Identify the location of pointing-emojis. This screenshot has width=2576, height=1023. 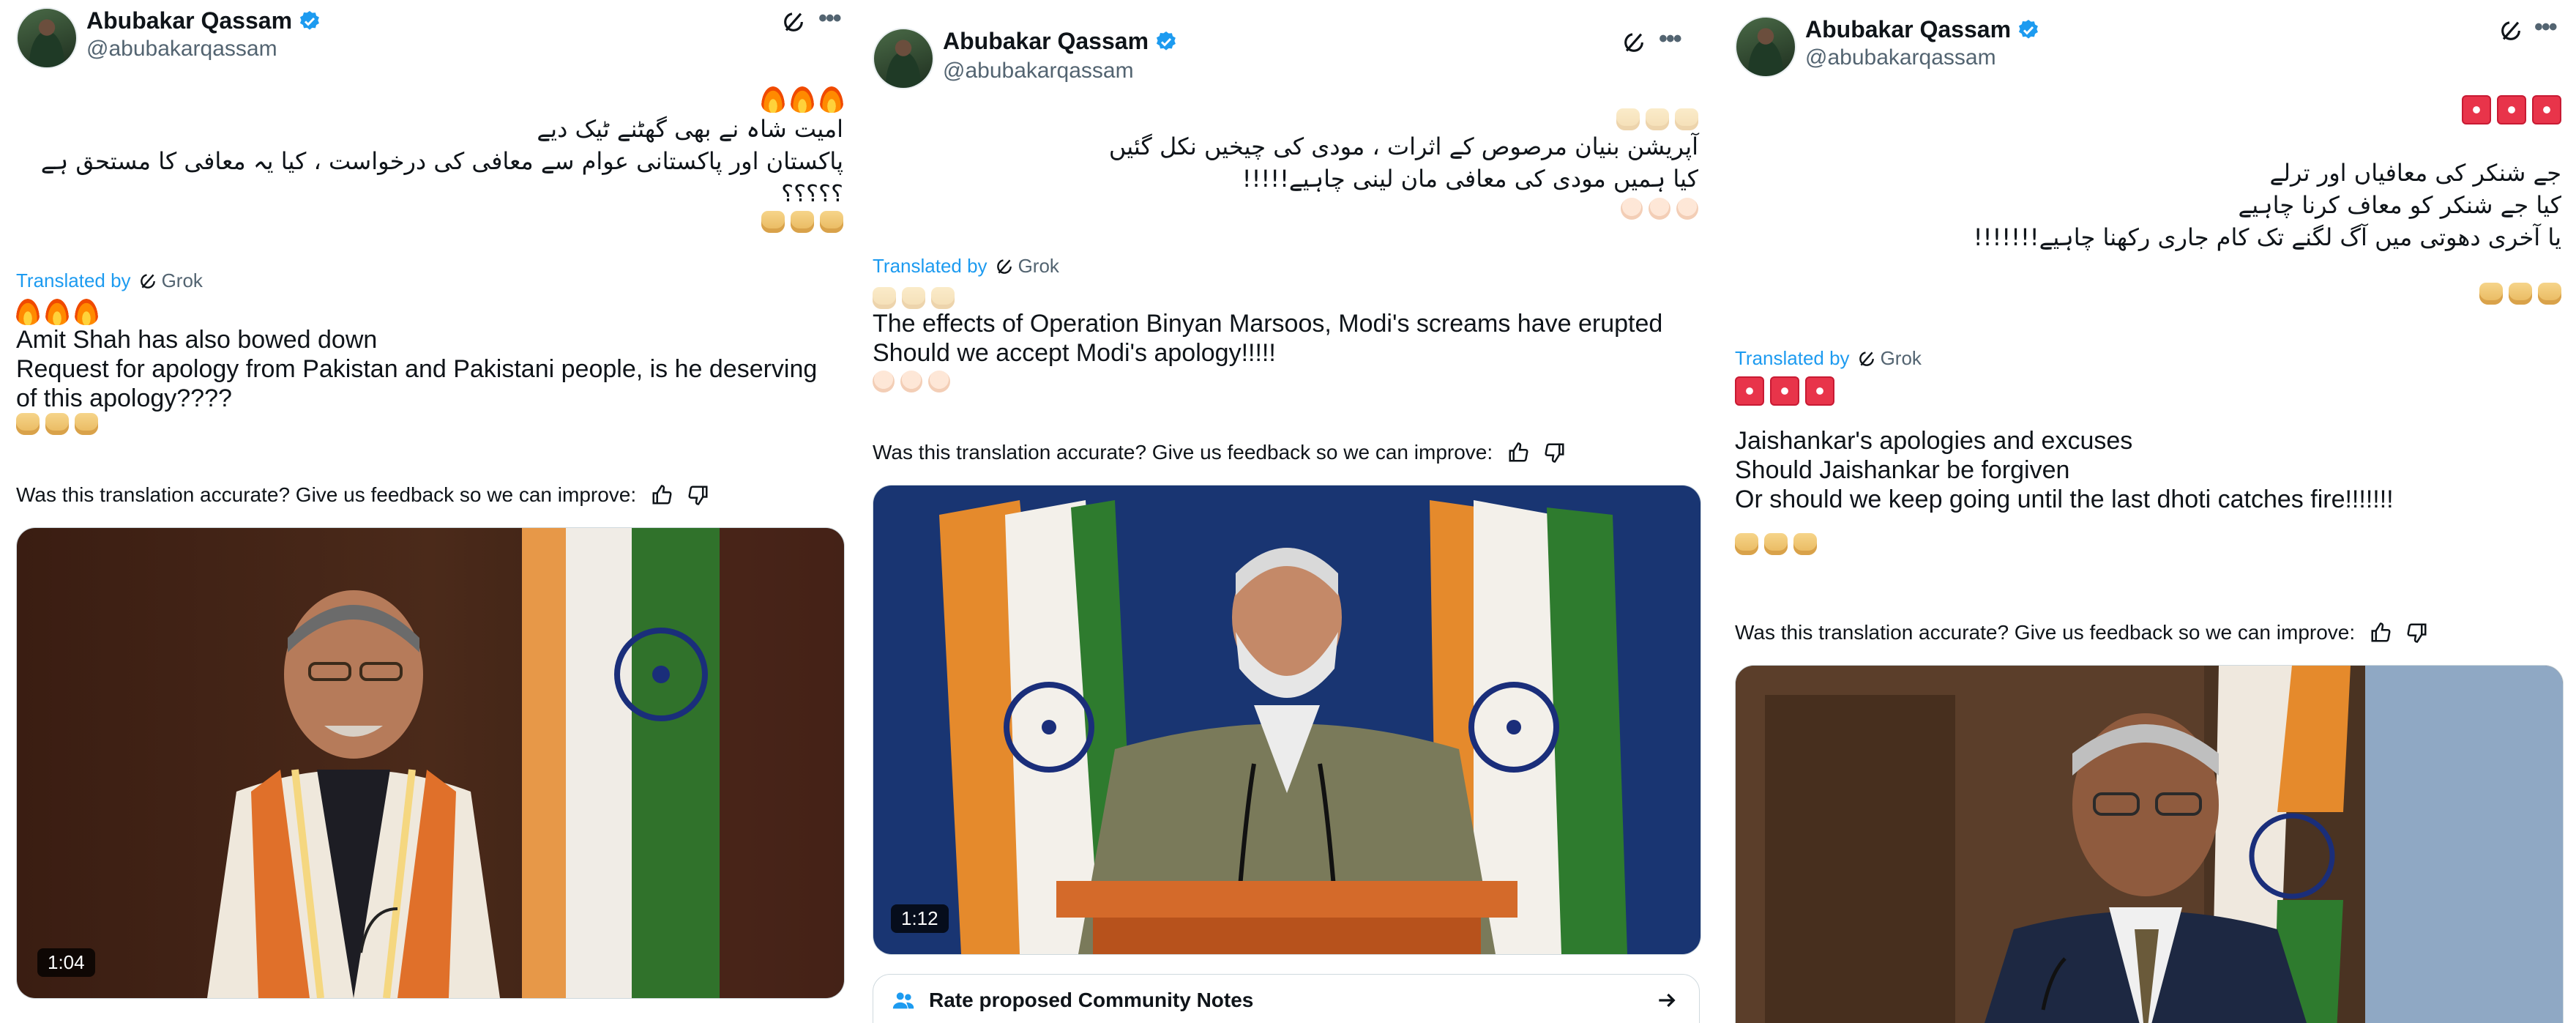
(1286, 382).